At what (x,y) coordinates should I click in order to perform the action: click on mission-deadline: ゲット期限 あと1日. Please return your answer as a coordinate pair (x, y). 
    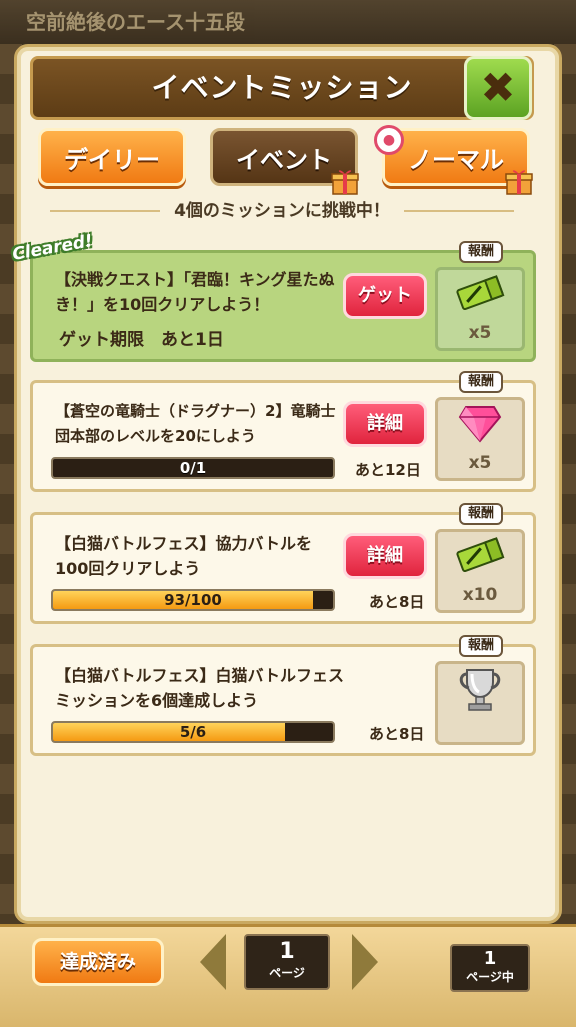
    Looking at the image, I should click on (141, 340).